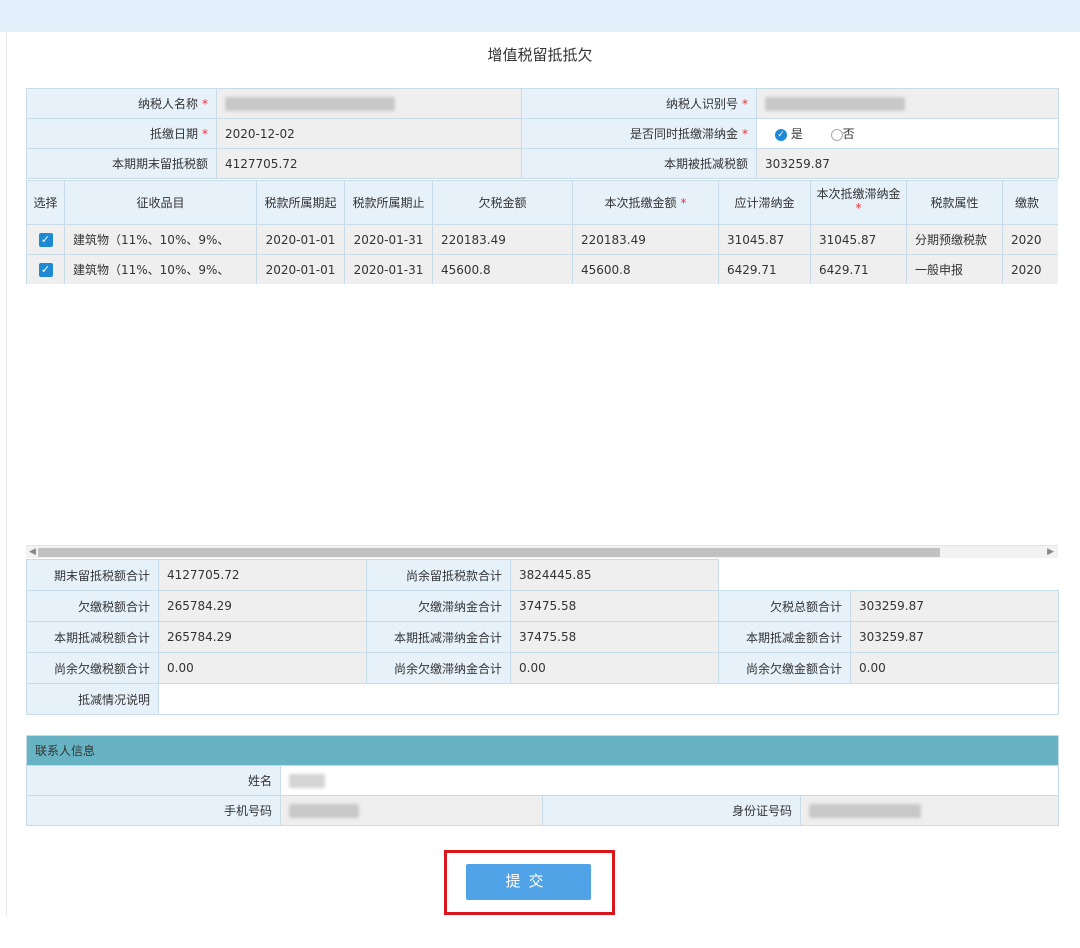 This screenshot has width=1080, height=948. Describe the element at coordinates (502, 202) in the screenshot. I see `col-owed: 欠税金额` at that location.